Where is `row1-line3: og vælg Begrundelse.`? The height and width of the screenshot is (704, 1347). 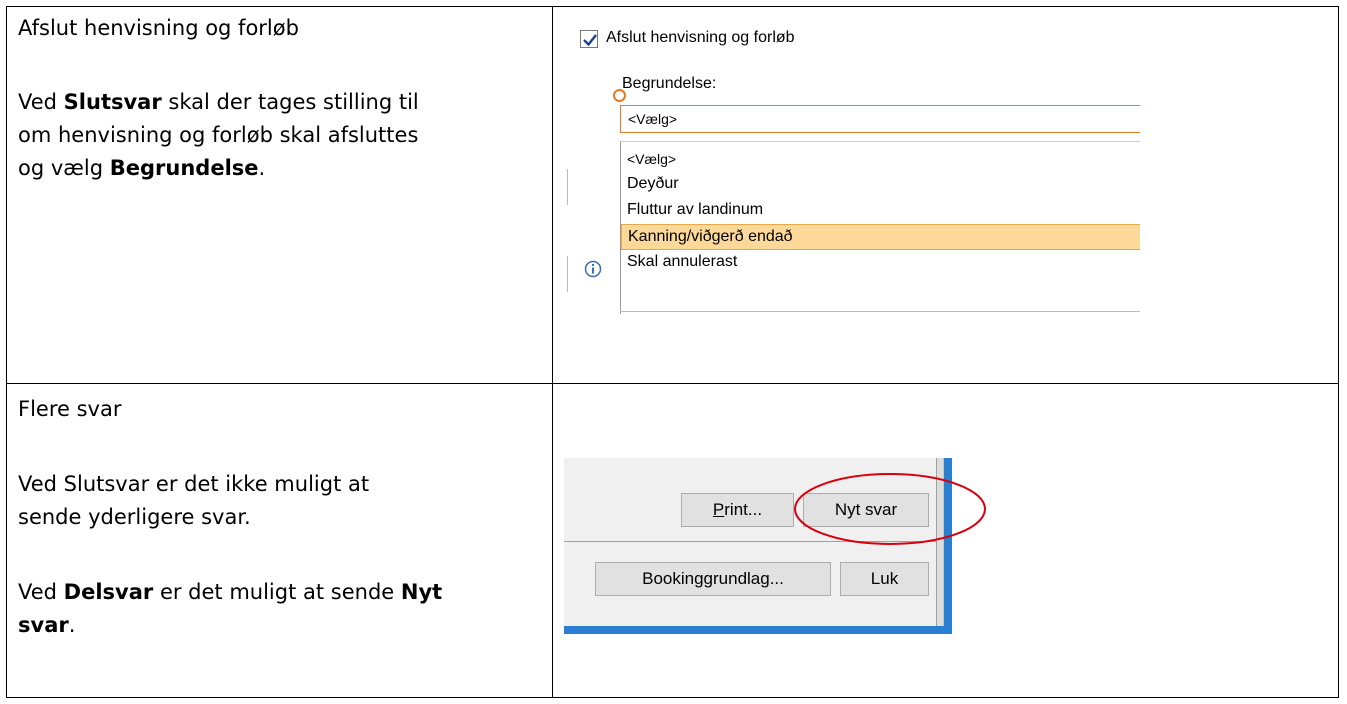
row1-line3: og vælg Begrundelse. is located at coordinates (142, 168).